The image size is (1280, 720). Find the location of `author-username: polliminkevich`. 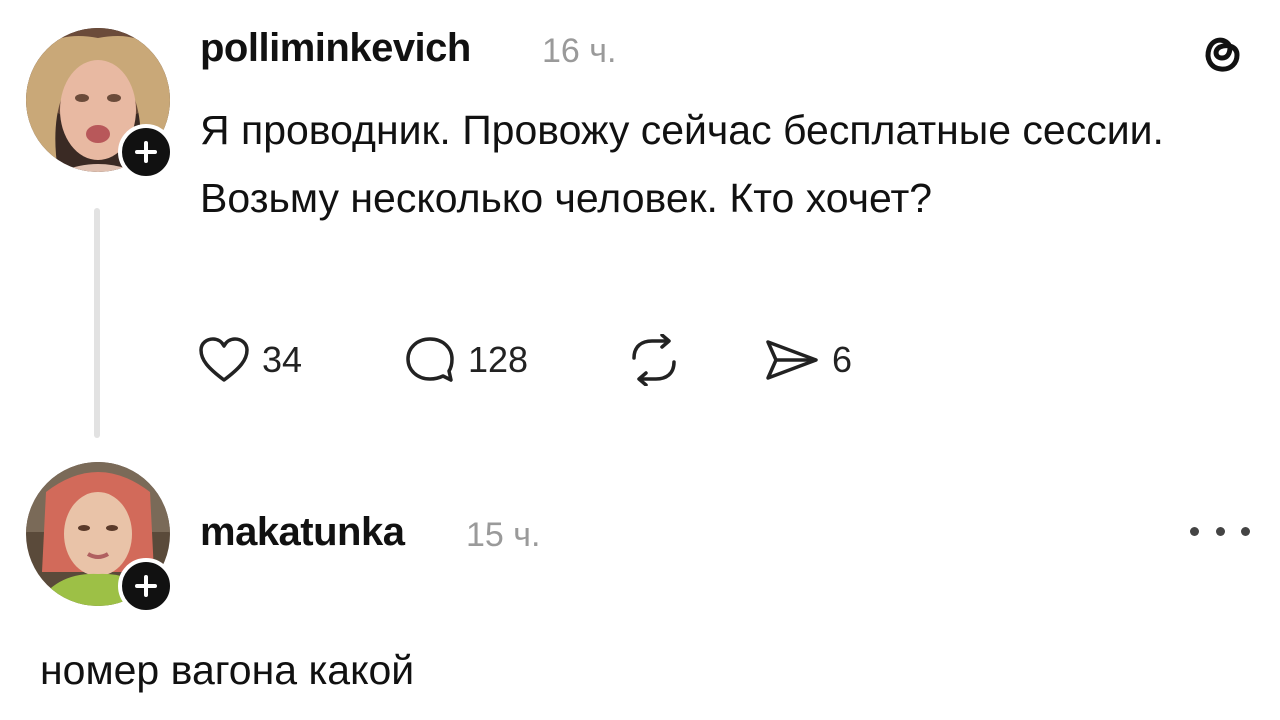

author-username: polliminkevich is located at coordinates (335, 48).